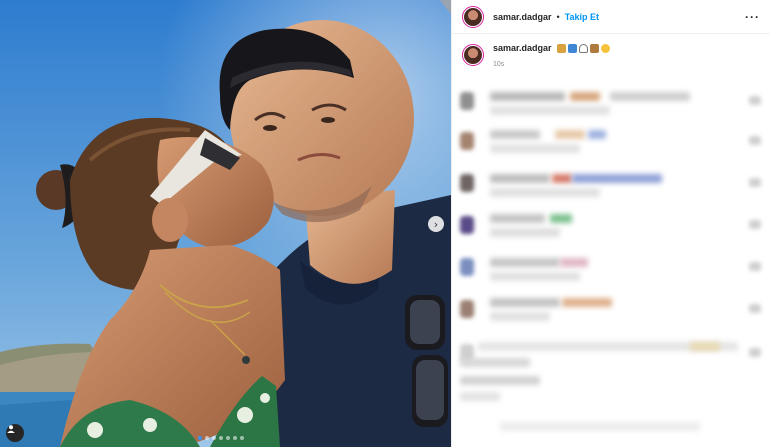 The image size is (770, 447). I want to click on caption: samar.dadgar 10s, so click(611, 51).